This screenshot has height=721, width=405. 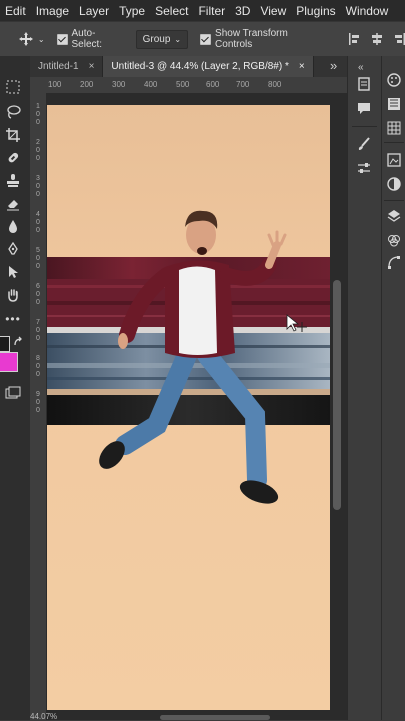 What do you see at coordinates (200, 66) in the screenshot?
I see `tab-untitled-3-label: Untitled-3 @ 44.4% (Layer 2, RGB/8#) *` at bounding box center [200, 66].